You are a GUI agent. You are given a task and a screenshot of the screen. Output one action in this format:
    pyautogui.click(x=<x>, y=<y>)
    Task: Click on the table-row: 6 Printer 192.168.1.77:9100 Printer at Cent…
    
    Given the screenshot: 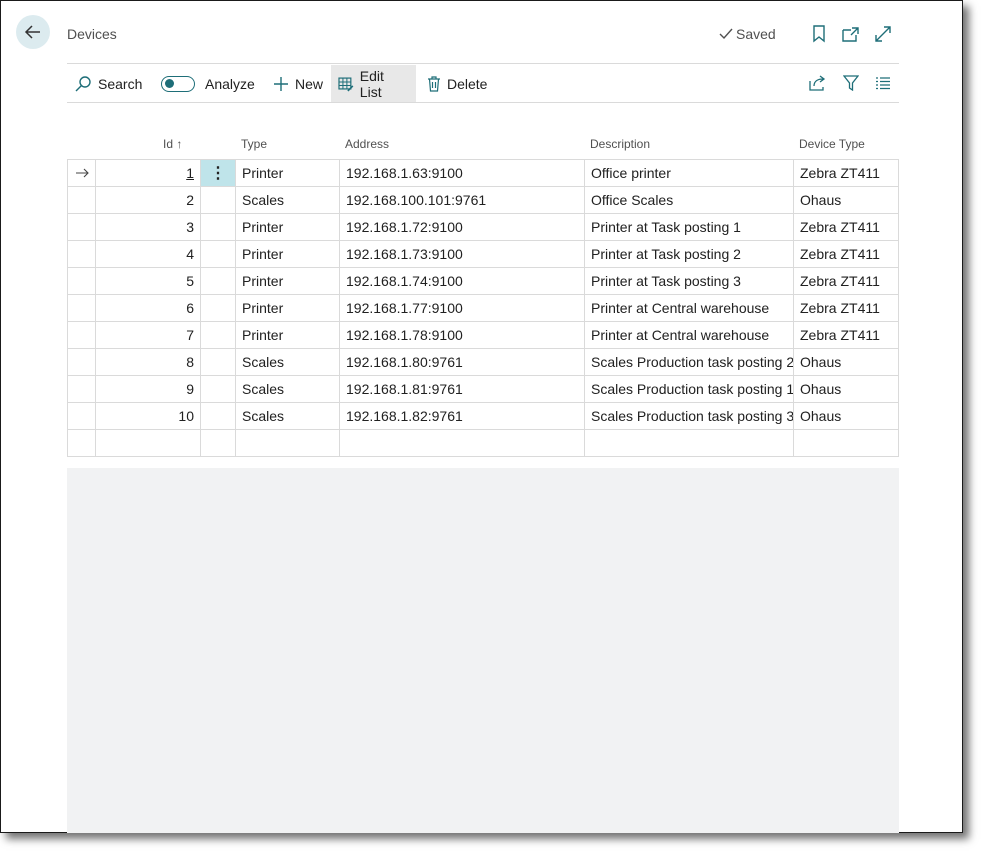 What is the action you would take?
    pyautogui.click(x=483, y=308)
    